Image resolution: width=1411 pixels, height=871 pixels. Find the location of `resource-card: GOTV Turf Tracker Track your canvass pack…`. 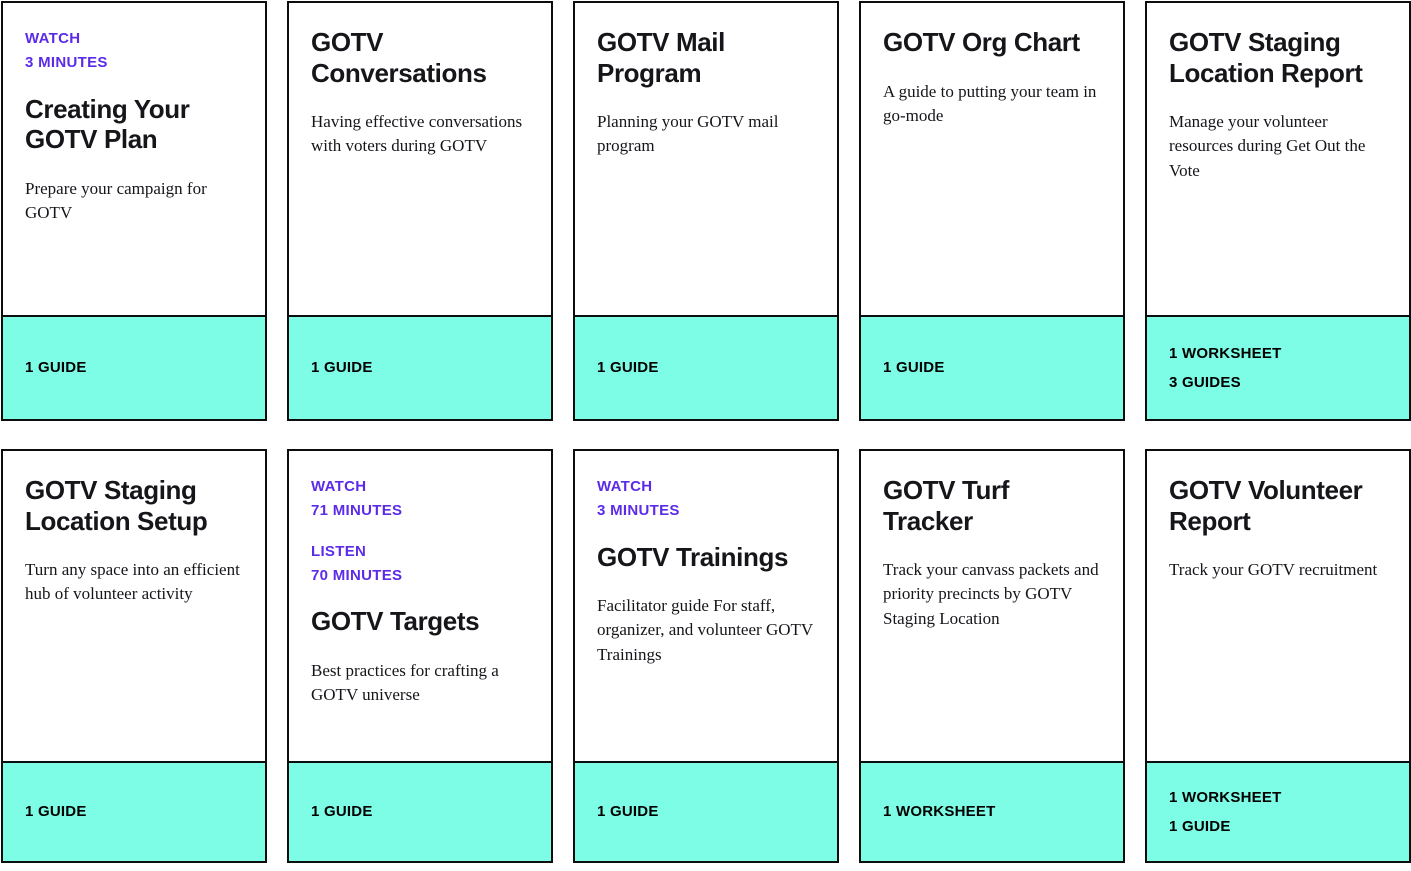

resource-card: GOTV Turf Tracker Track your canvass pack… is located at coordinates (992, 656).